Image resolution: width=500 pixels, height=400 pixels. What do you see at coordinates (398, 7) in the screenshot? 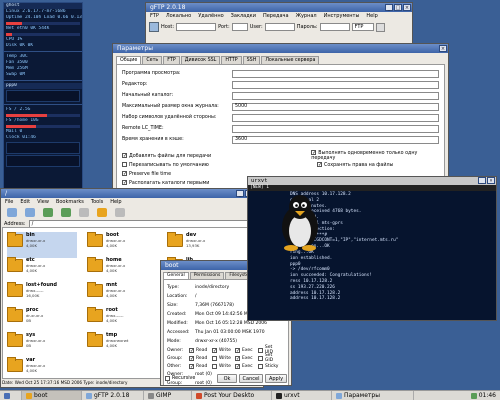
I see `maximize-icon: □` at bounding box center [398, 7].